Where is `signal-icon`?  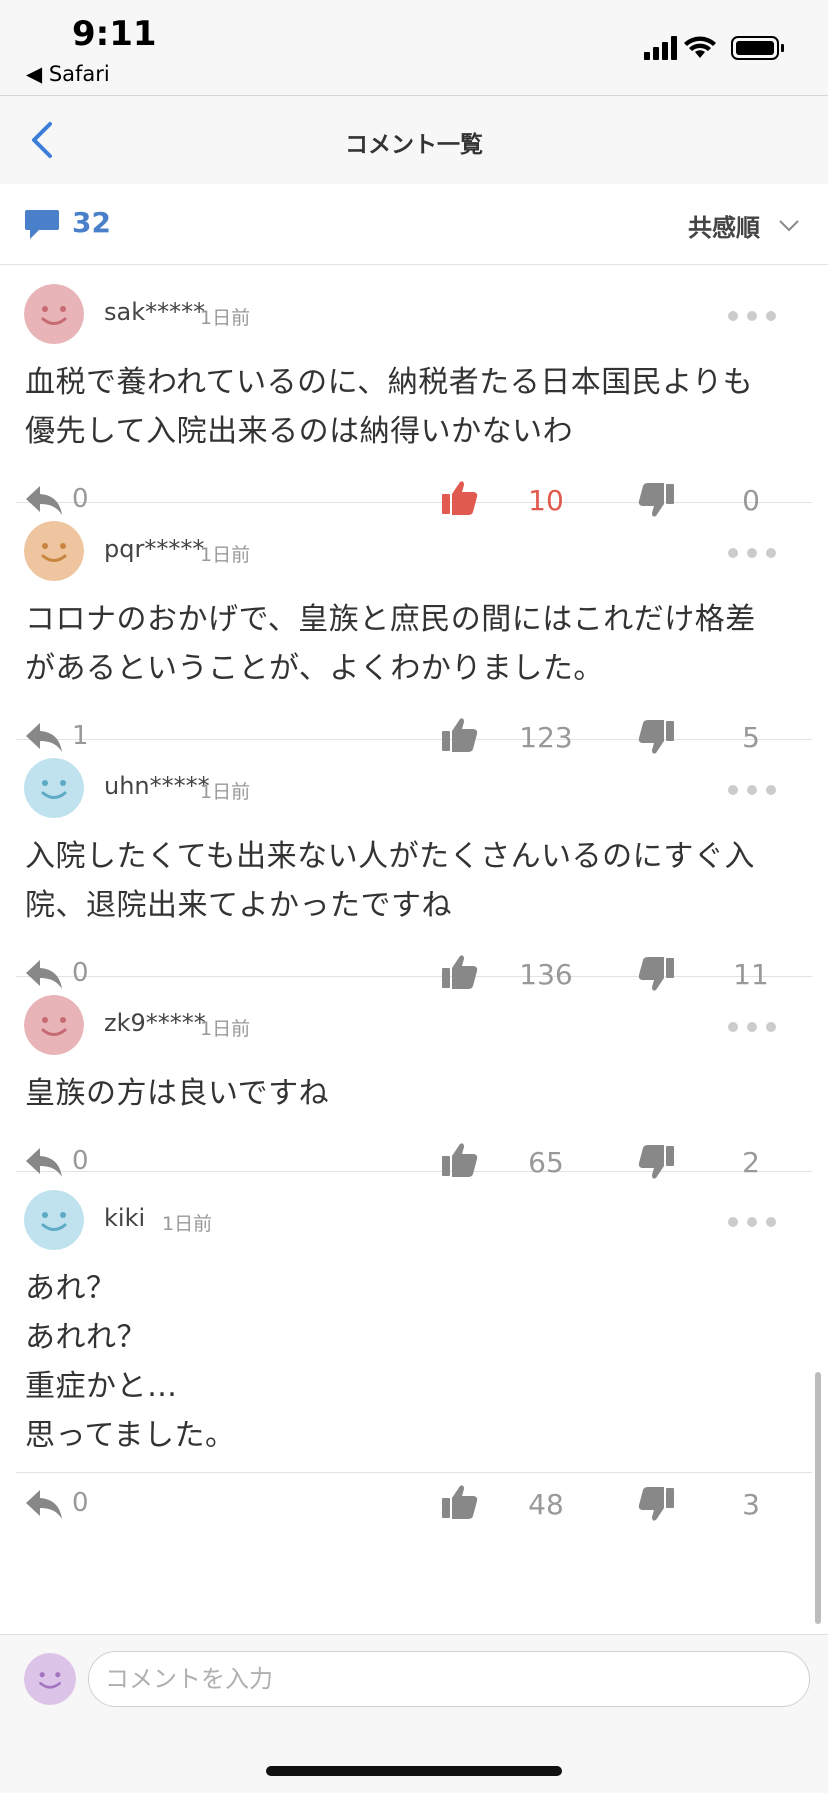 signal-icon is located at coordinates (660, 48).